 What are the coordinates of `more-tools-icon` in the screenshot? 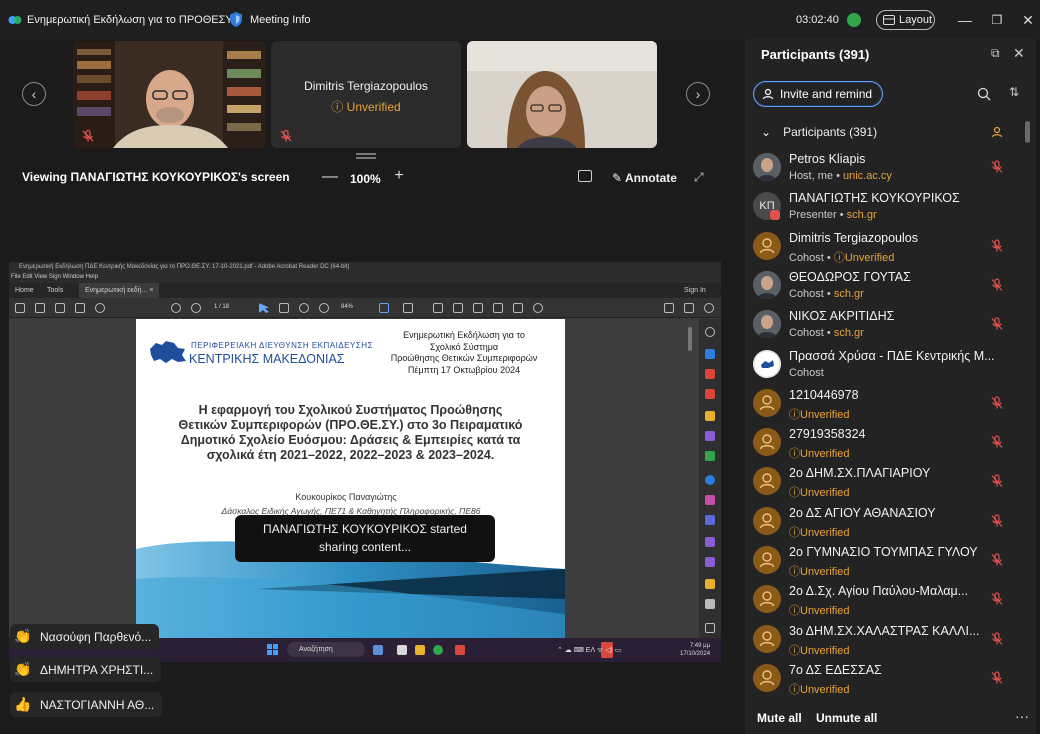 It's located at (710, 604).